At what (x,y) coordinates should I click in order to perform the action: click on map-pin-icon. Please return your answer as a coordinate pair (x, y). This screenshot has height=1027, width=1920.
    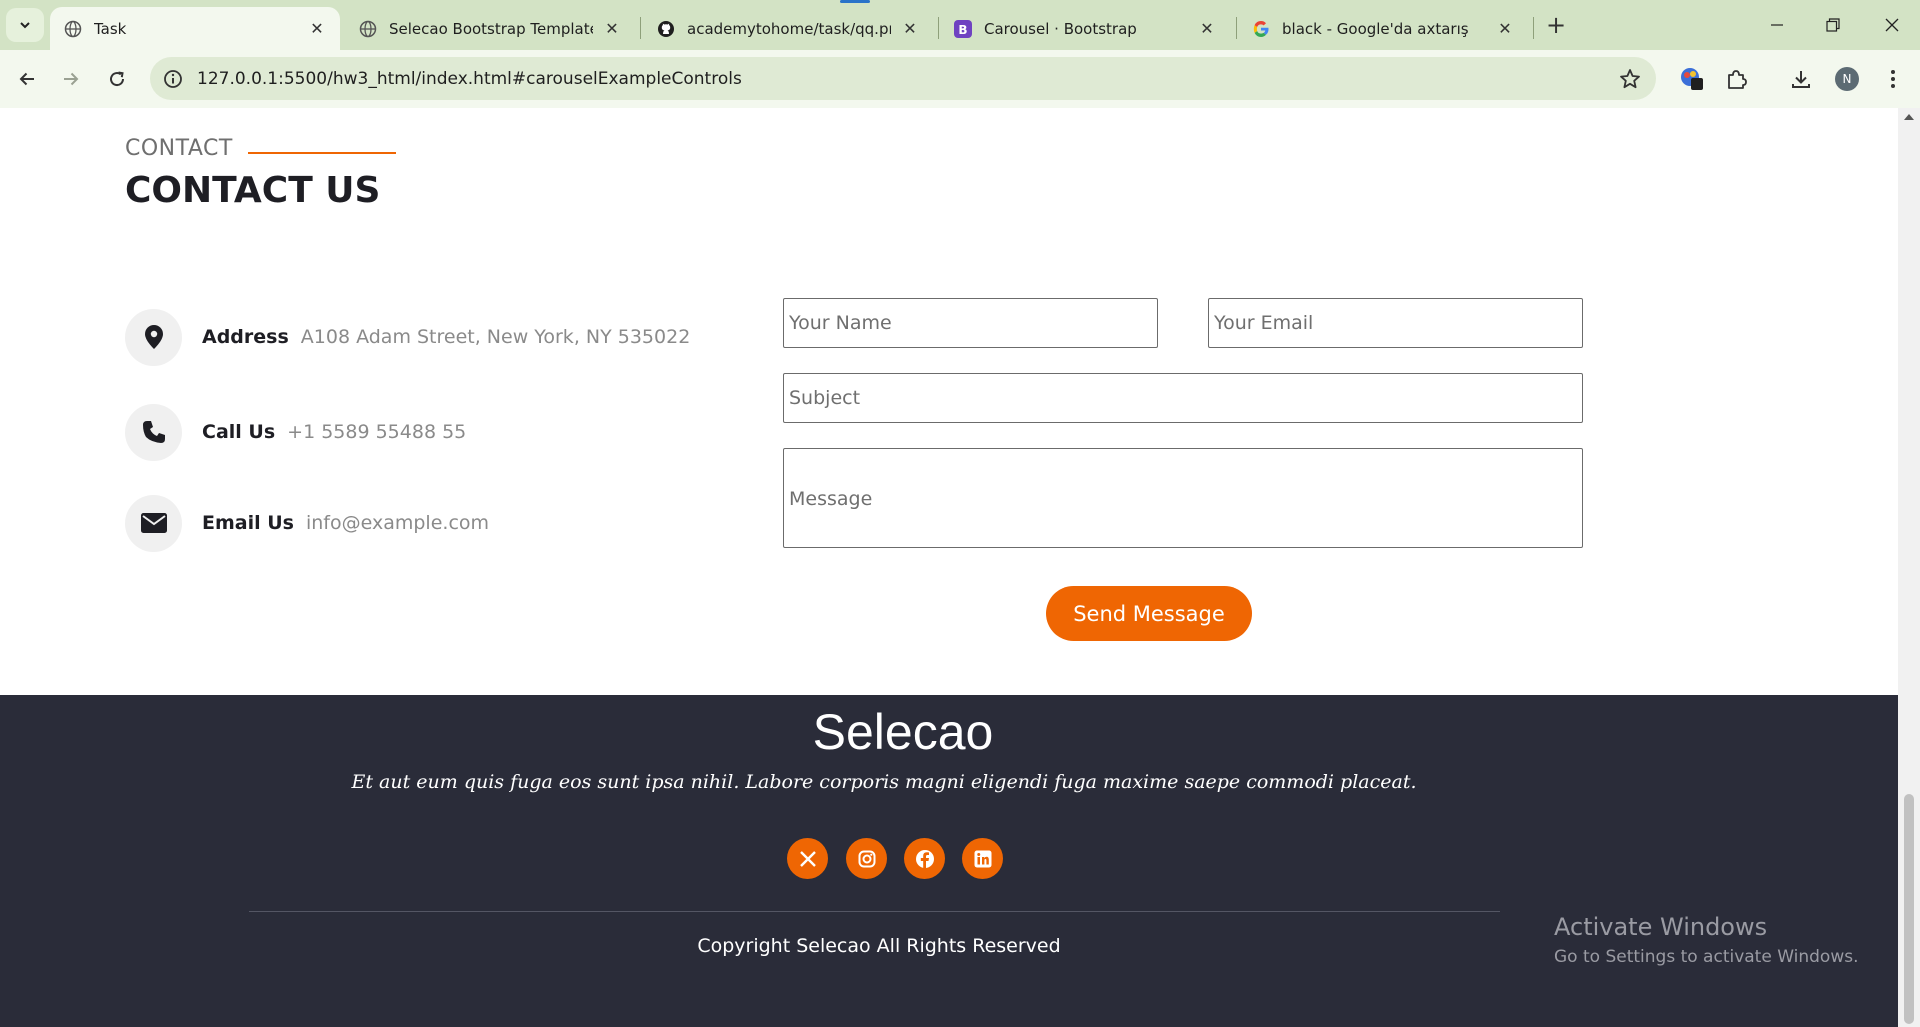
    Looking at the image, I should click on (153, 337).